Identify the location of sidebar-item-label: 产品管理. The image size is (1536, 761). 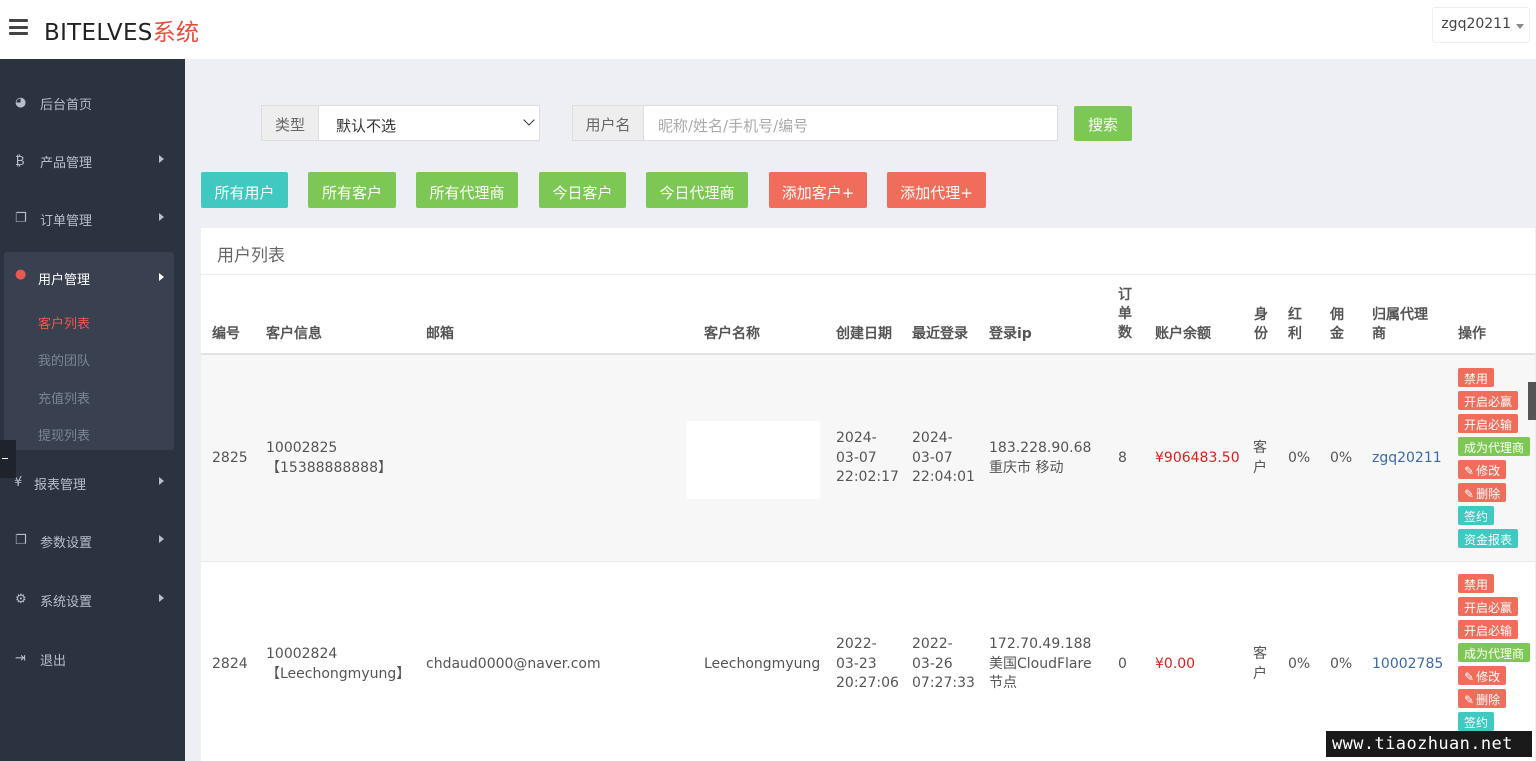
(66, 163).